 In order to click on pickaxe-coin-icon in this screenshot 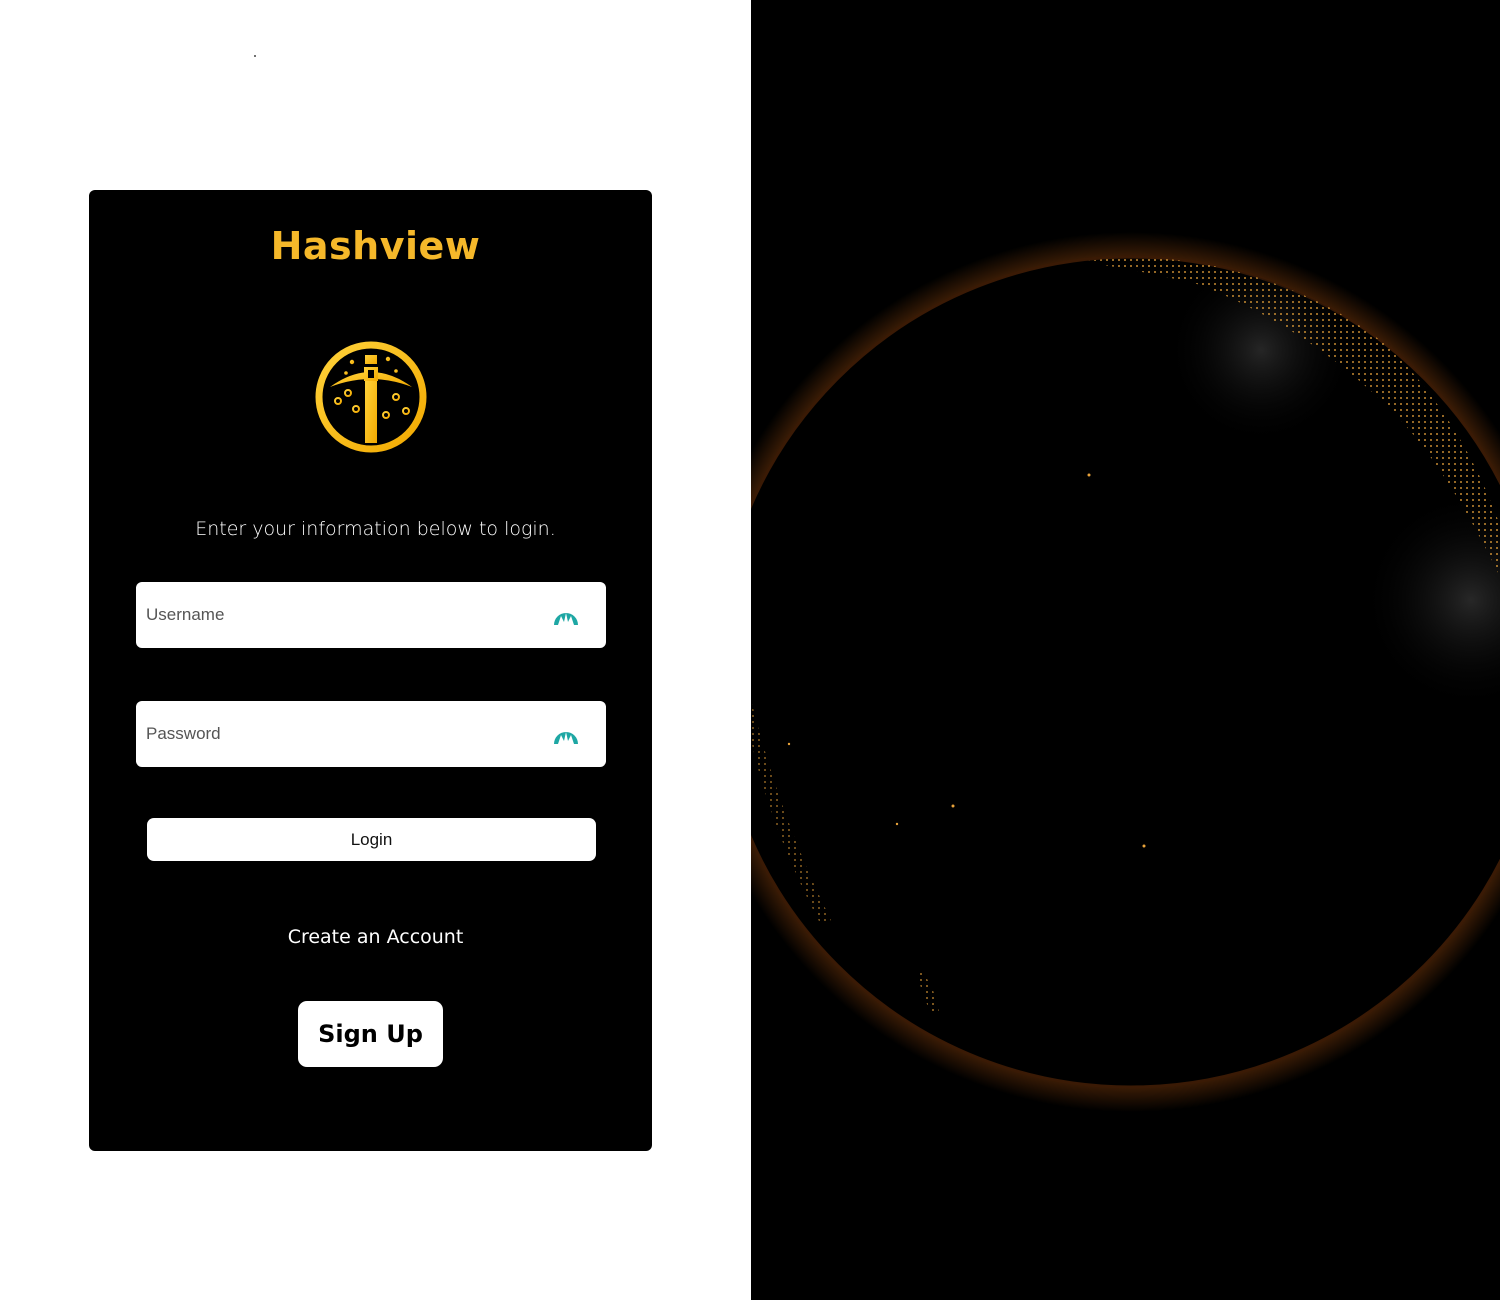, I will do `click(371, 397)`.